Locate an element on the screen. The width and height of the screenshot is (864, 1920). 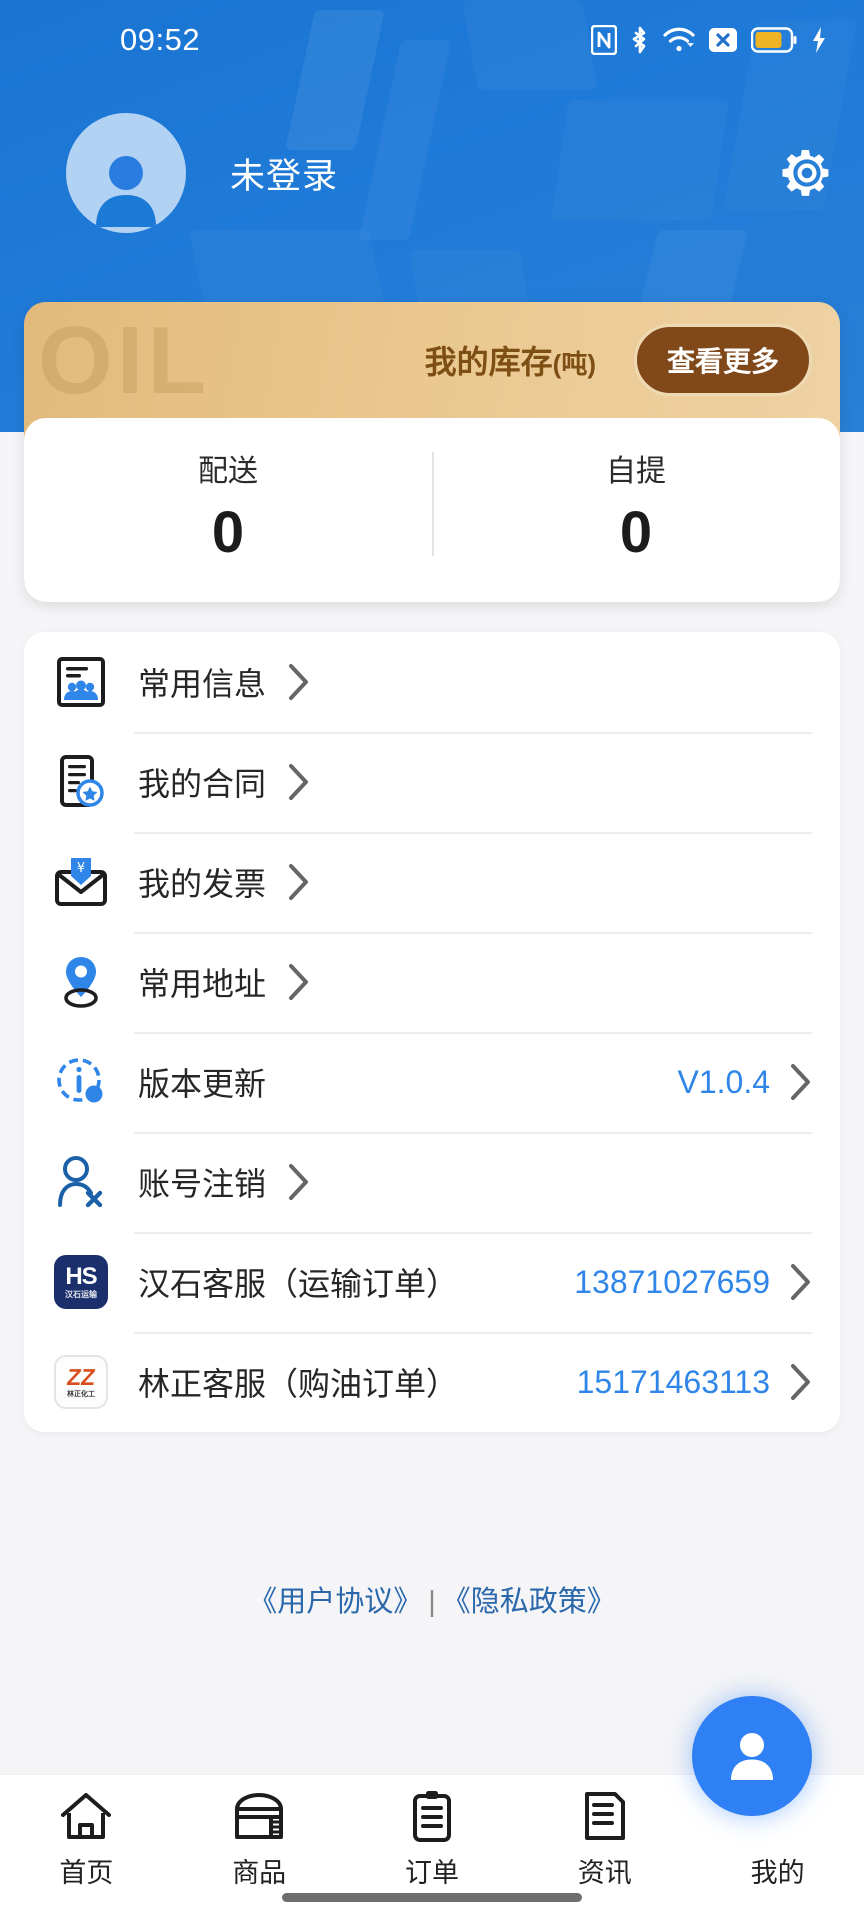
inventory-title-text: 我的库存 is located at coordinates (488, 362).